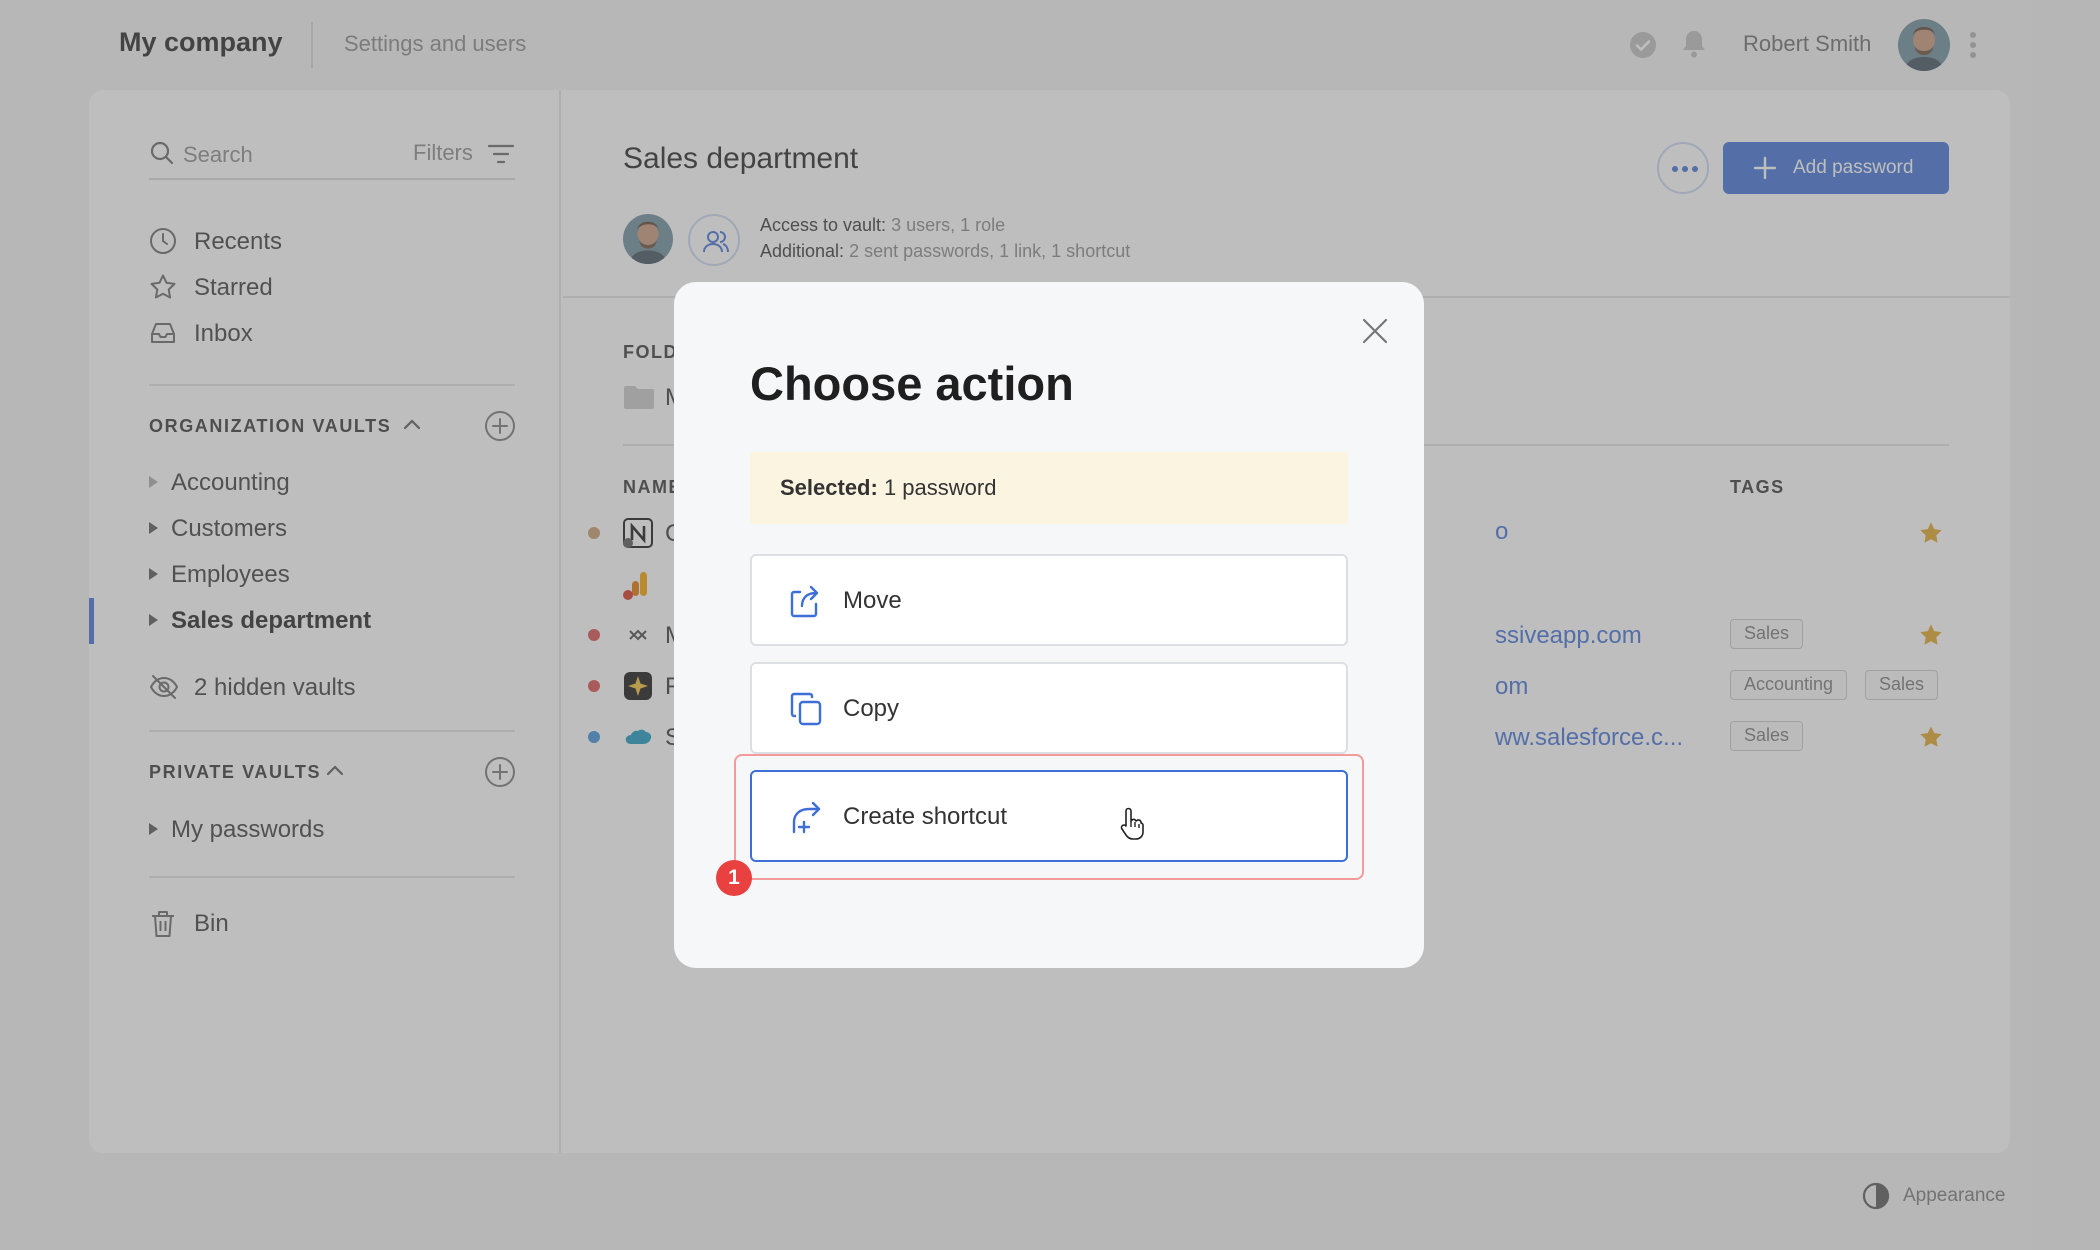 This screenshot has width=2100, height=1250. What do you see at coordinates (925, 816) in the screenshot?
I see `create-shortcut-label: Create shortcut` at bounding box center [925, 816].